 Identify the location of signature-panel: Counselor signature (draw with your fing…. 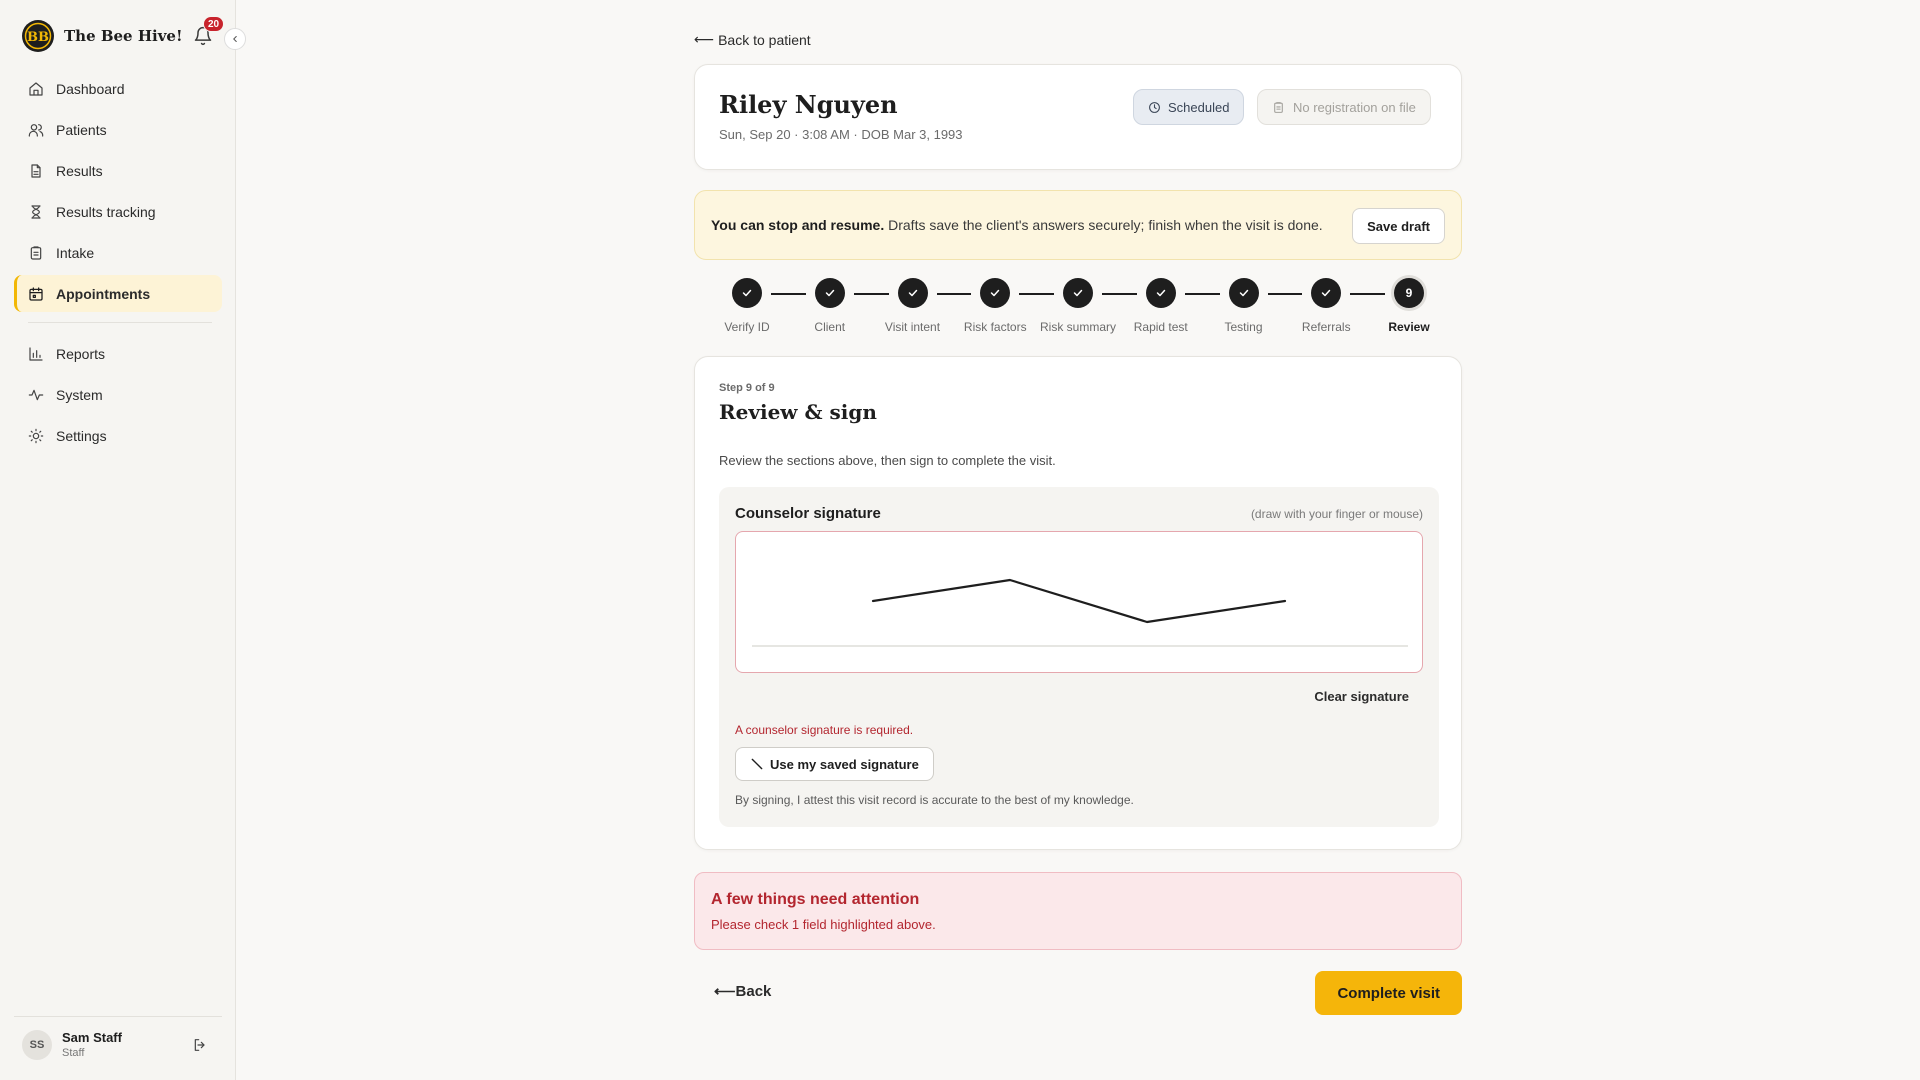
(1079, 657).